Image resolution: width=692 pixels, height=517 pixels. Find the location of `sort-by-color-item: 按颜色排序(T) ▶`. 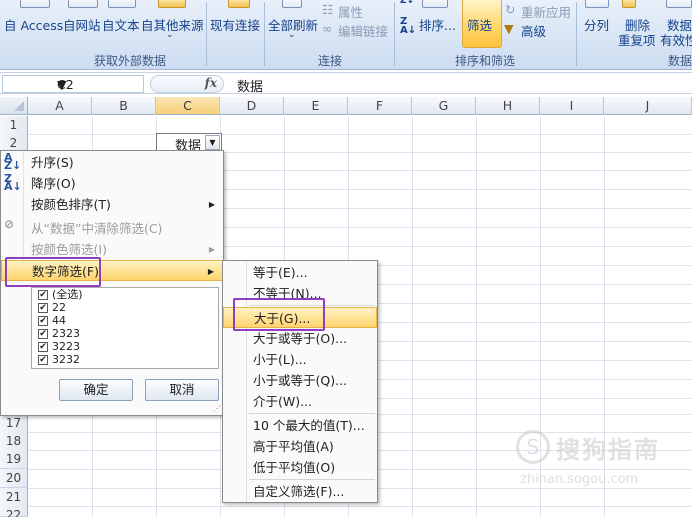

sort-by-color-item: 按颜色排序(T) ▶ is located at coordinates (112, 204).